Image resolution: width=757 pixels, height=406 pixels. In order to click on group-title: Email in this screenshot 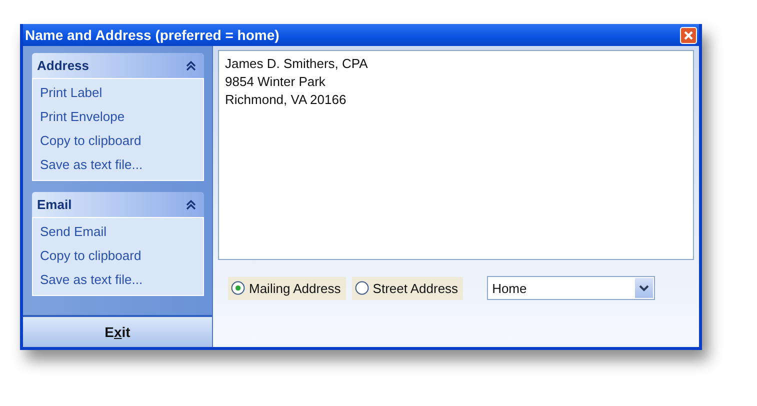, I will do `click(54, 204)`.